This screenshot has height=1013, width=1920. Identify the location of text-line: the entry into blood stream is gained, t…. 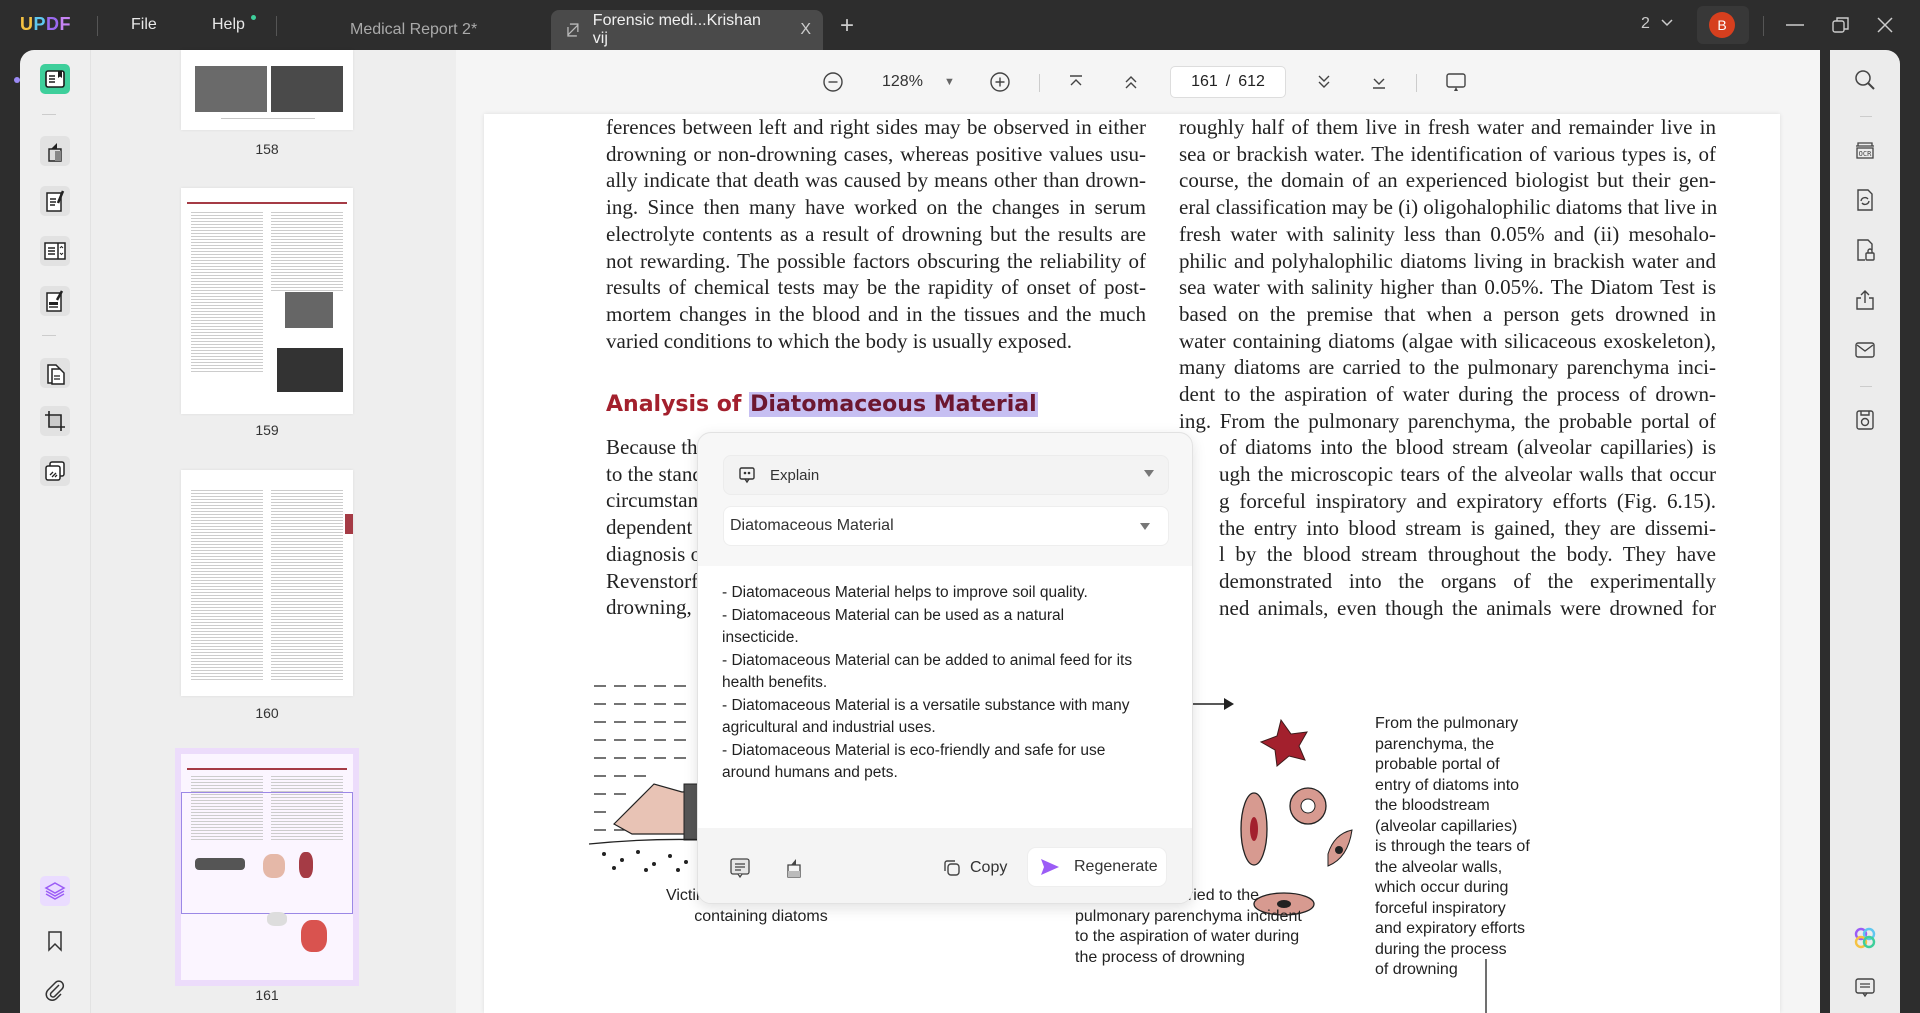
(1467, 527).